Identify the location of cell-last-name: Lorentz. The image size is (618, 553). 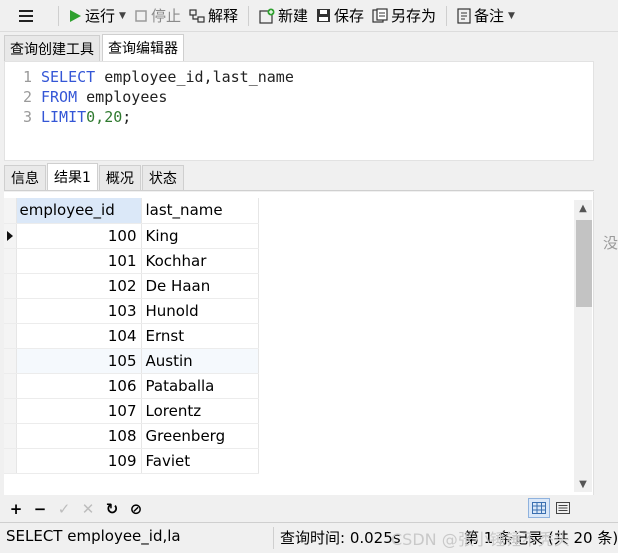
(200, 411).